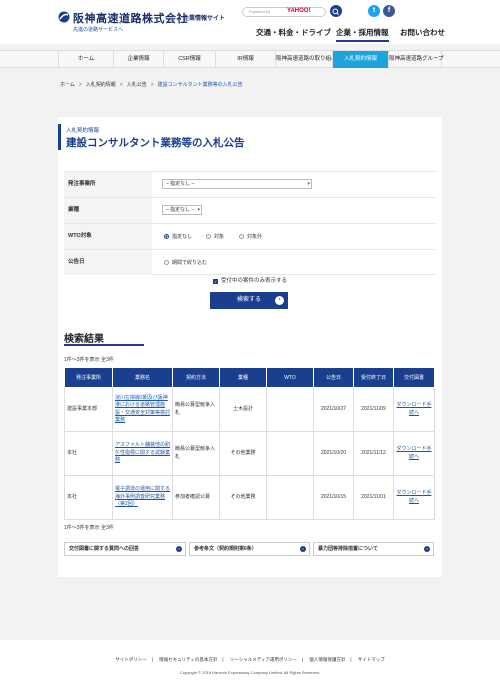 Image resolution: width=500 pixels, height=692 pixels. Describe the element at coordinates (104, 549) in the screenshot. I see `qa-answers-label: 交付図書に関する質問への回答` at that location.